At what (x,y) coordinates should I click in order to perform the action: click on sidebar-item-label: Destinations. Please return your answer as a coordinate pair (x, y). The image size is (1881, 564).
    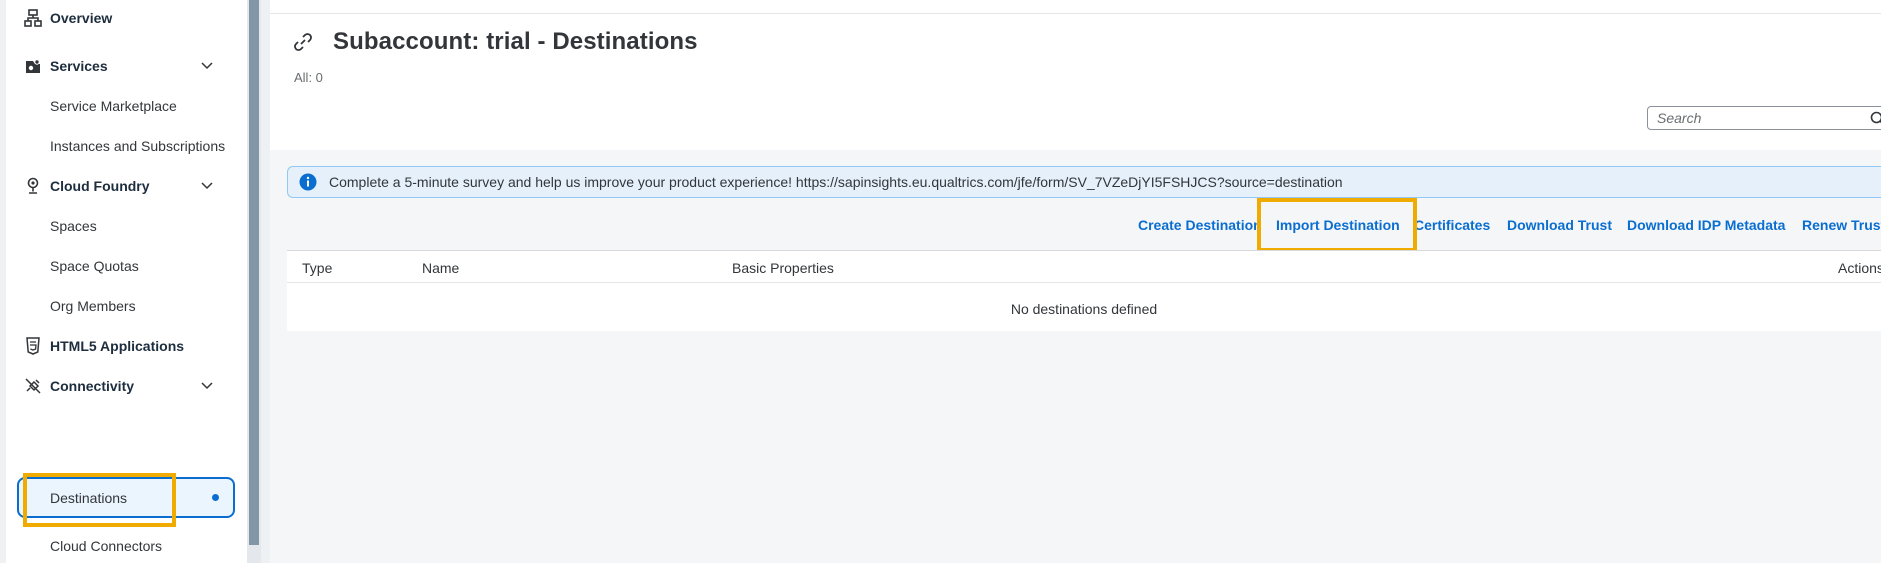
    Looking at the image, I should click on (88, 498).